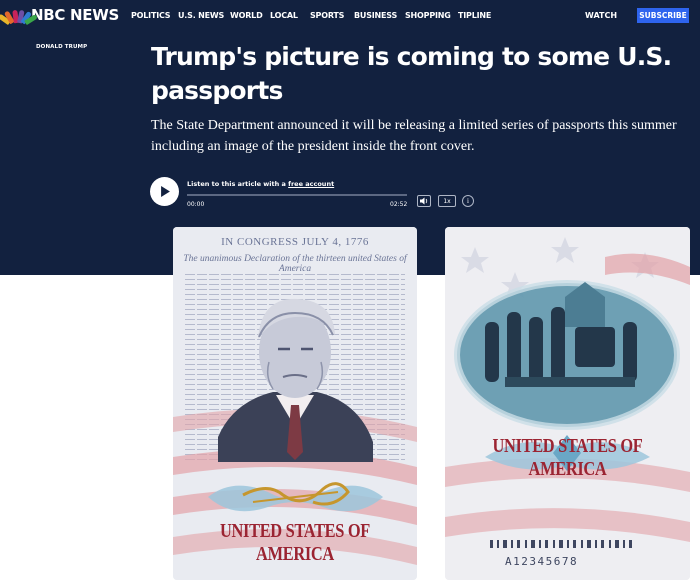 This screenshot has height=585, width=700. Describe the element at coordinates (61, 47) in the screenshot. I see `topic-tag: DONALD TRUMP` at that location.